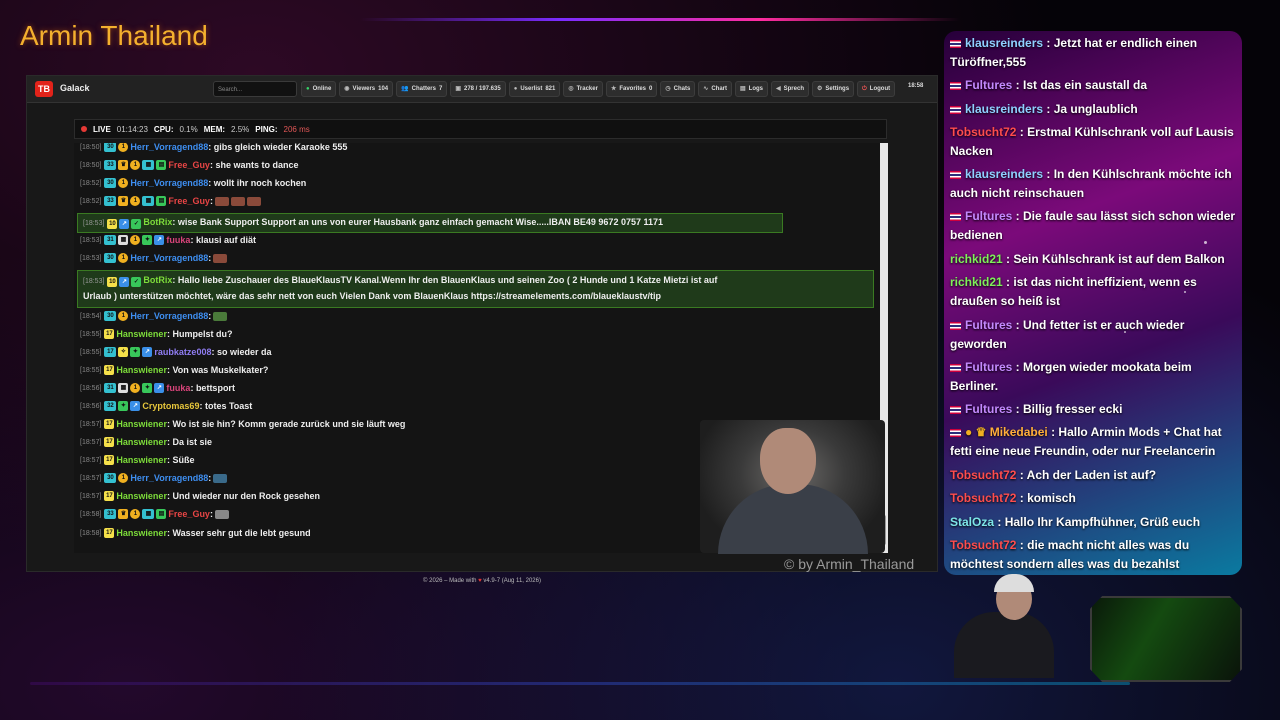 Image resolution: width=1280 pixels, height=720 pixels. What do you see at coordinates (916, 86) in the screenshot?
I see `clock: 18:58` at bounding box center [916, 86].